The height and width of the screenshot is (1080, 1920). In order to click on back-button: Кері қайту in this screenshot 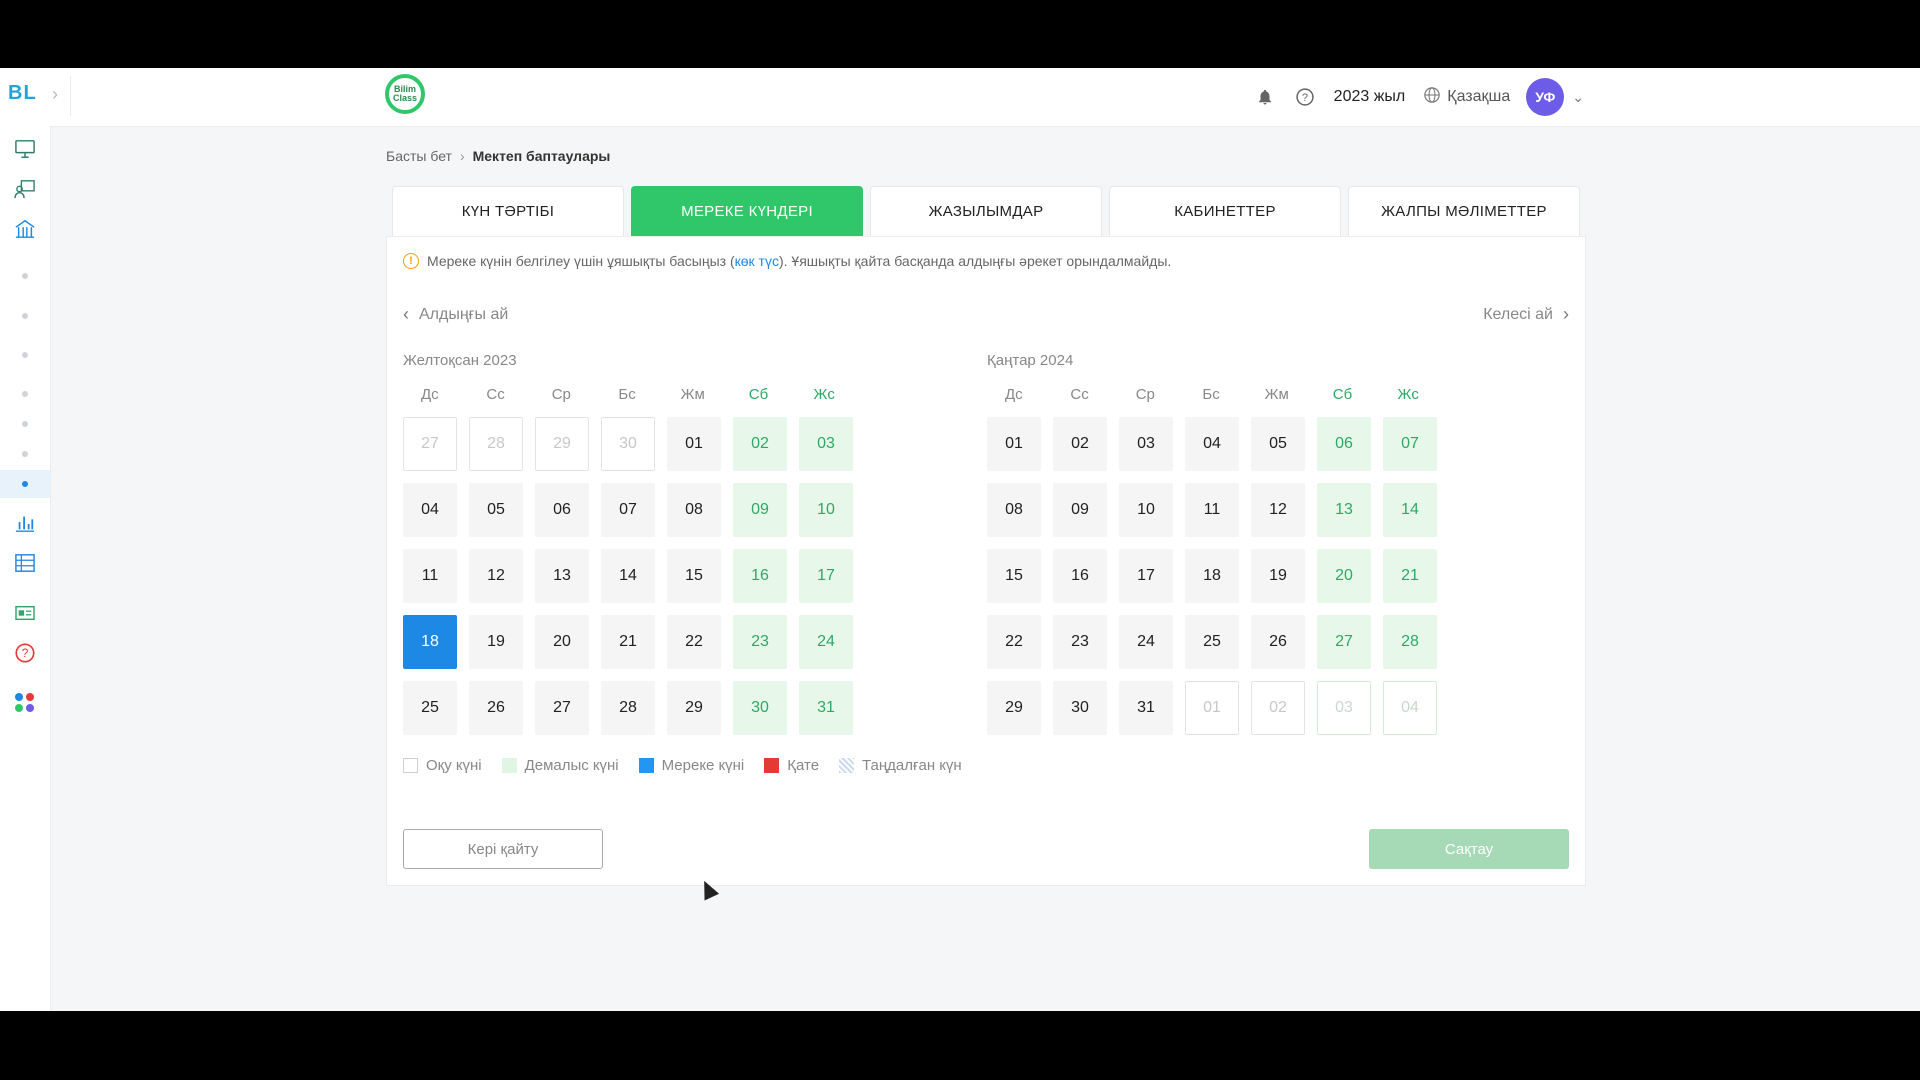, I will do `click(503, 849)`.